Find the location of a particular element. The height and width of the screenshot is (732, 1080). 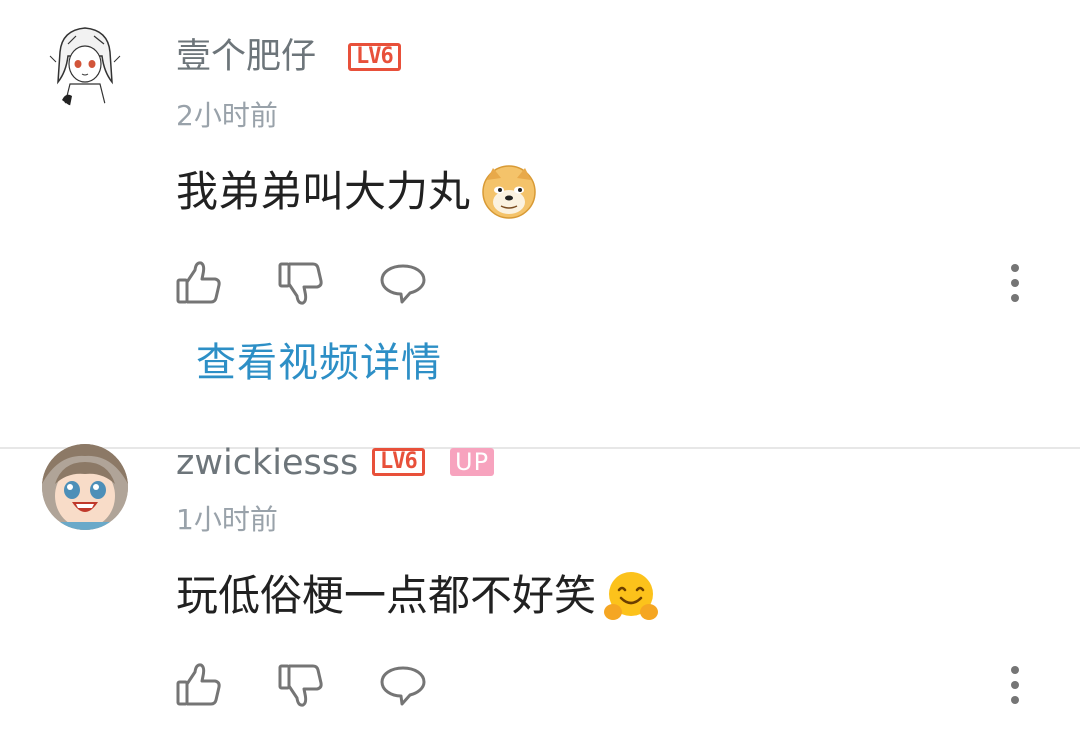

timestamp: 2小时前 is located at coordinates (227, 115).